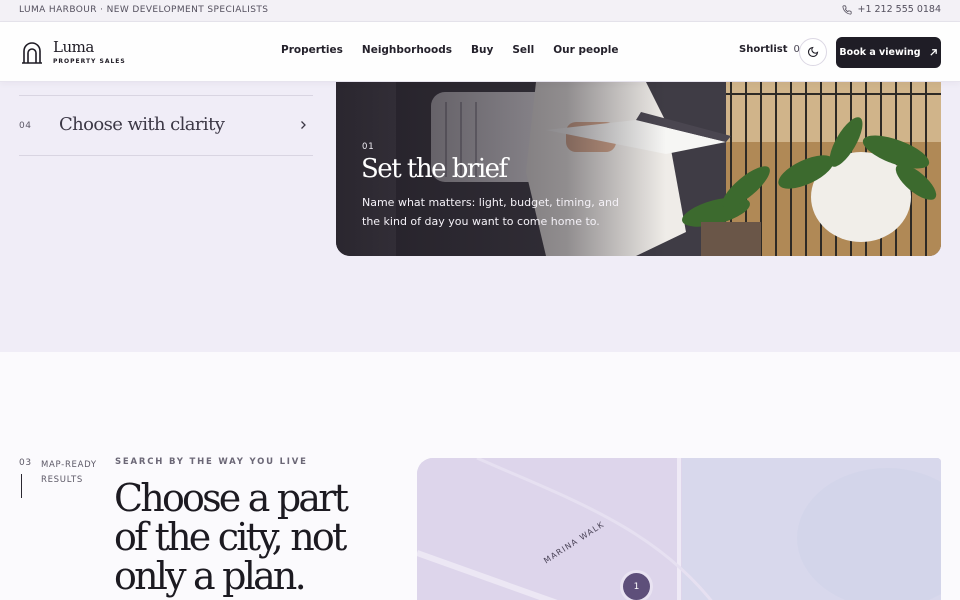 This screenshot has height=600, width=960. I want to click on logo-subtitle: PROPERTY SALES, so click(89, 61).